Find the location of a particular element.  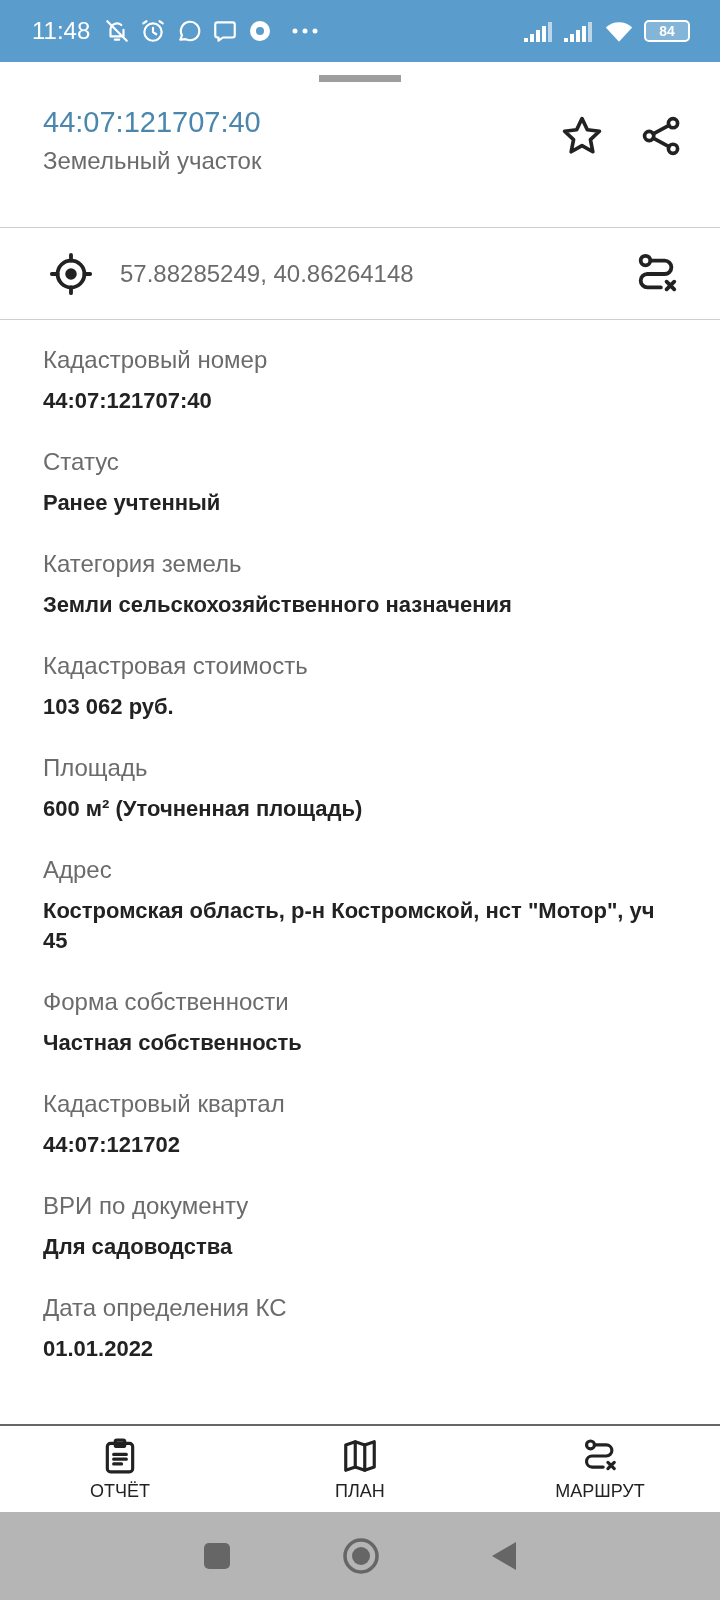

route-button: МАРШРУТ is located at coordinates (600, 1469).